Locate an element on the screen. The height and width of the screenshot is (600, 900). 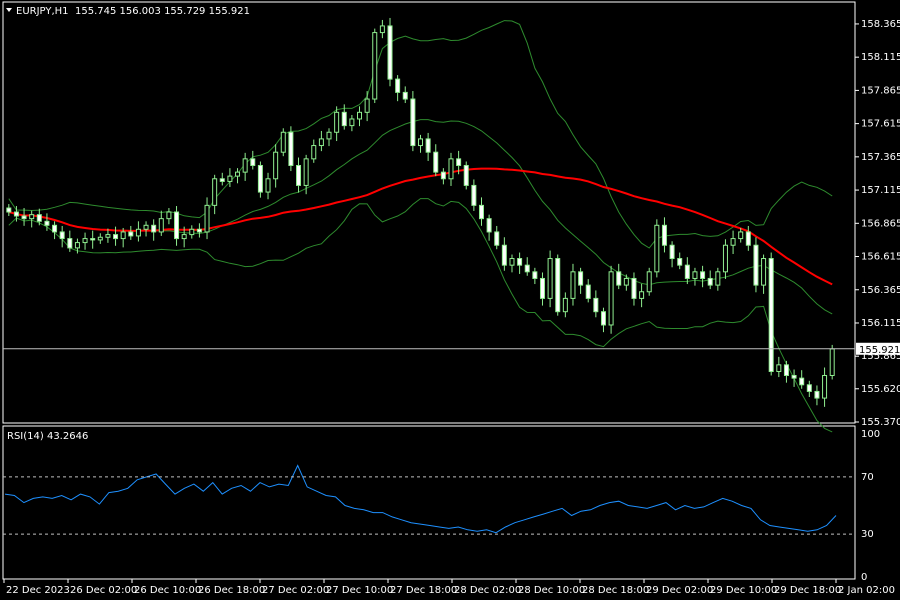
time-tick-label: 28 Dec 18:00 is located at coordinates (615, 590).